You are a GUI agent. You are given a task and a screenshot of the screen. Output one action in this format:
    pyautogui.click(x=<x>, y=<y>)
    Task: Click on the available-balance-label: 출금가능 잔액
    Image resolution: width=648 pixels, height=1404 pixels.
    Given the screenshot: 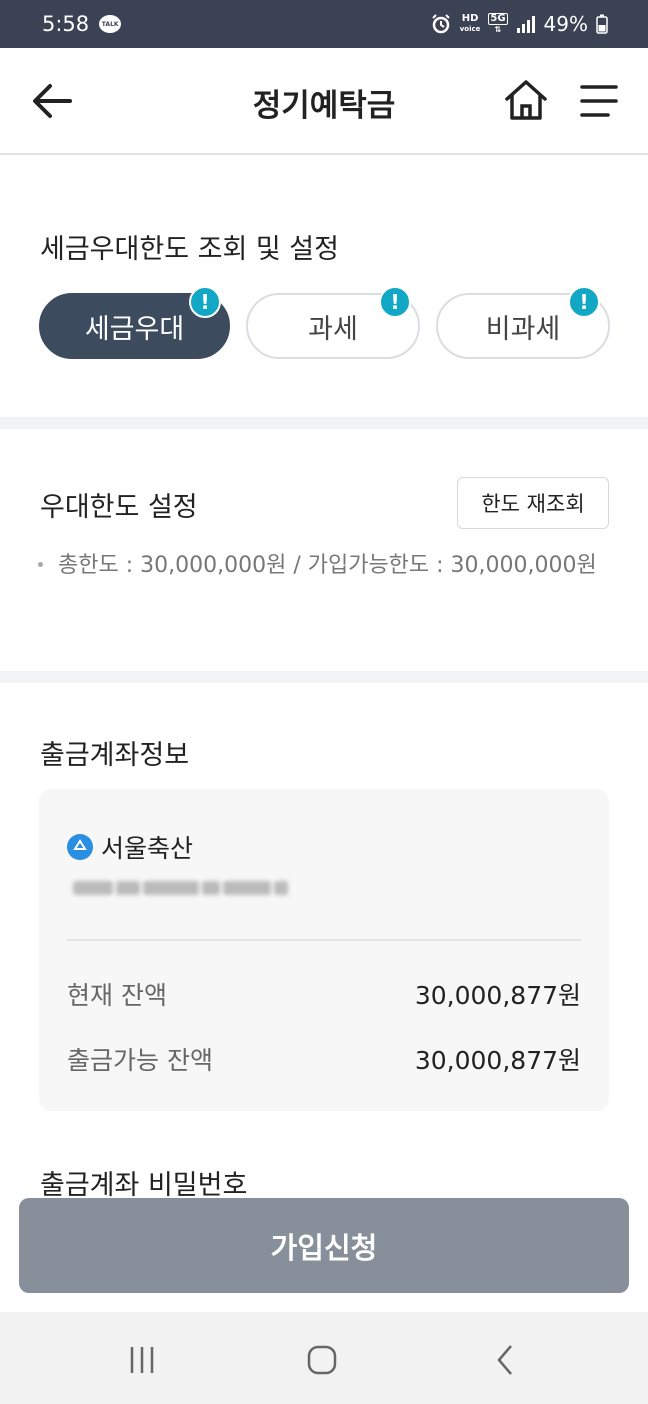 What is the action you would take?
    pyautogui.click(x=140, y=1060)
    